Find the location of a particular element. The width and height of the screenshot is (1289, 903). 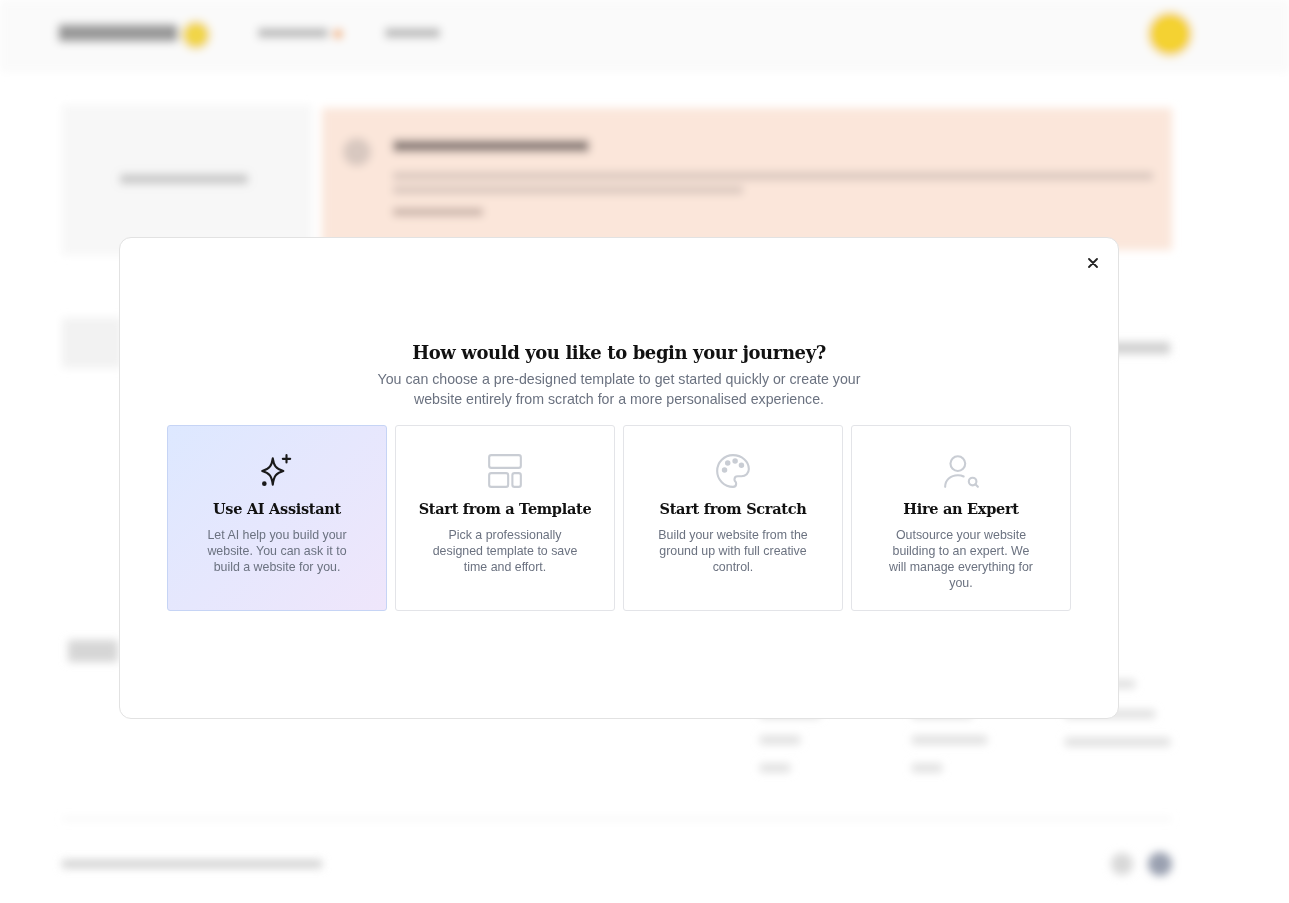

option-card: Use AI Assistant Let AI help you build your website. You can ask it to build a website for you. is located at coordinates (277, 518).